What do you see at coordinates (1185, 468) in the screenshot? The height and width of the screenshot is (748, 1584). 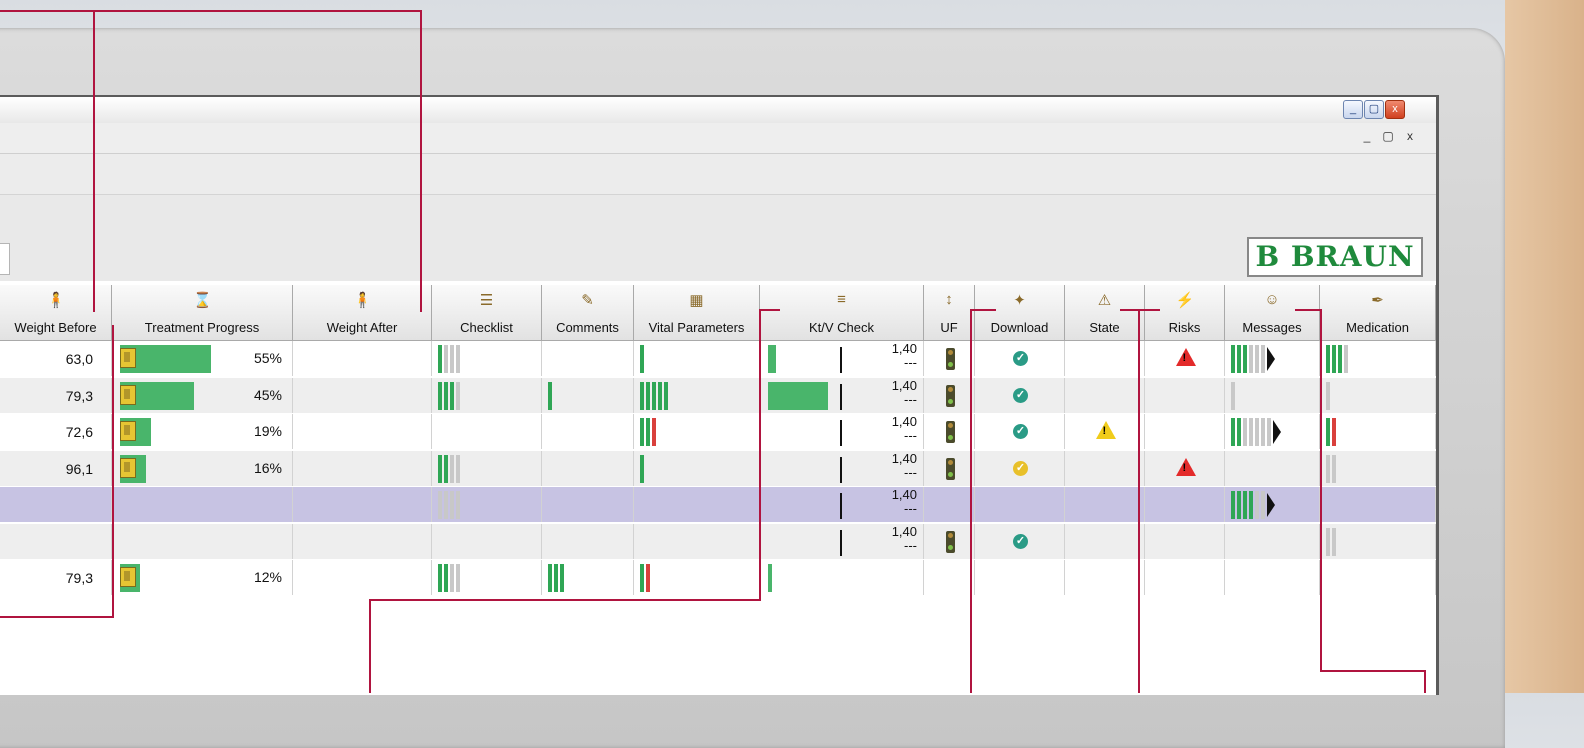 I see `cell-risks: !` at bounding box center [1185, 468].